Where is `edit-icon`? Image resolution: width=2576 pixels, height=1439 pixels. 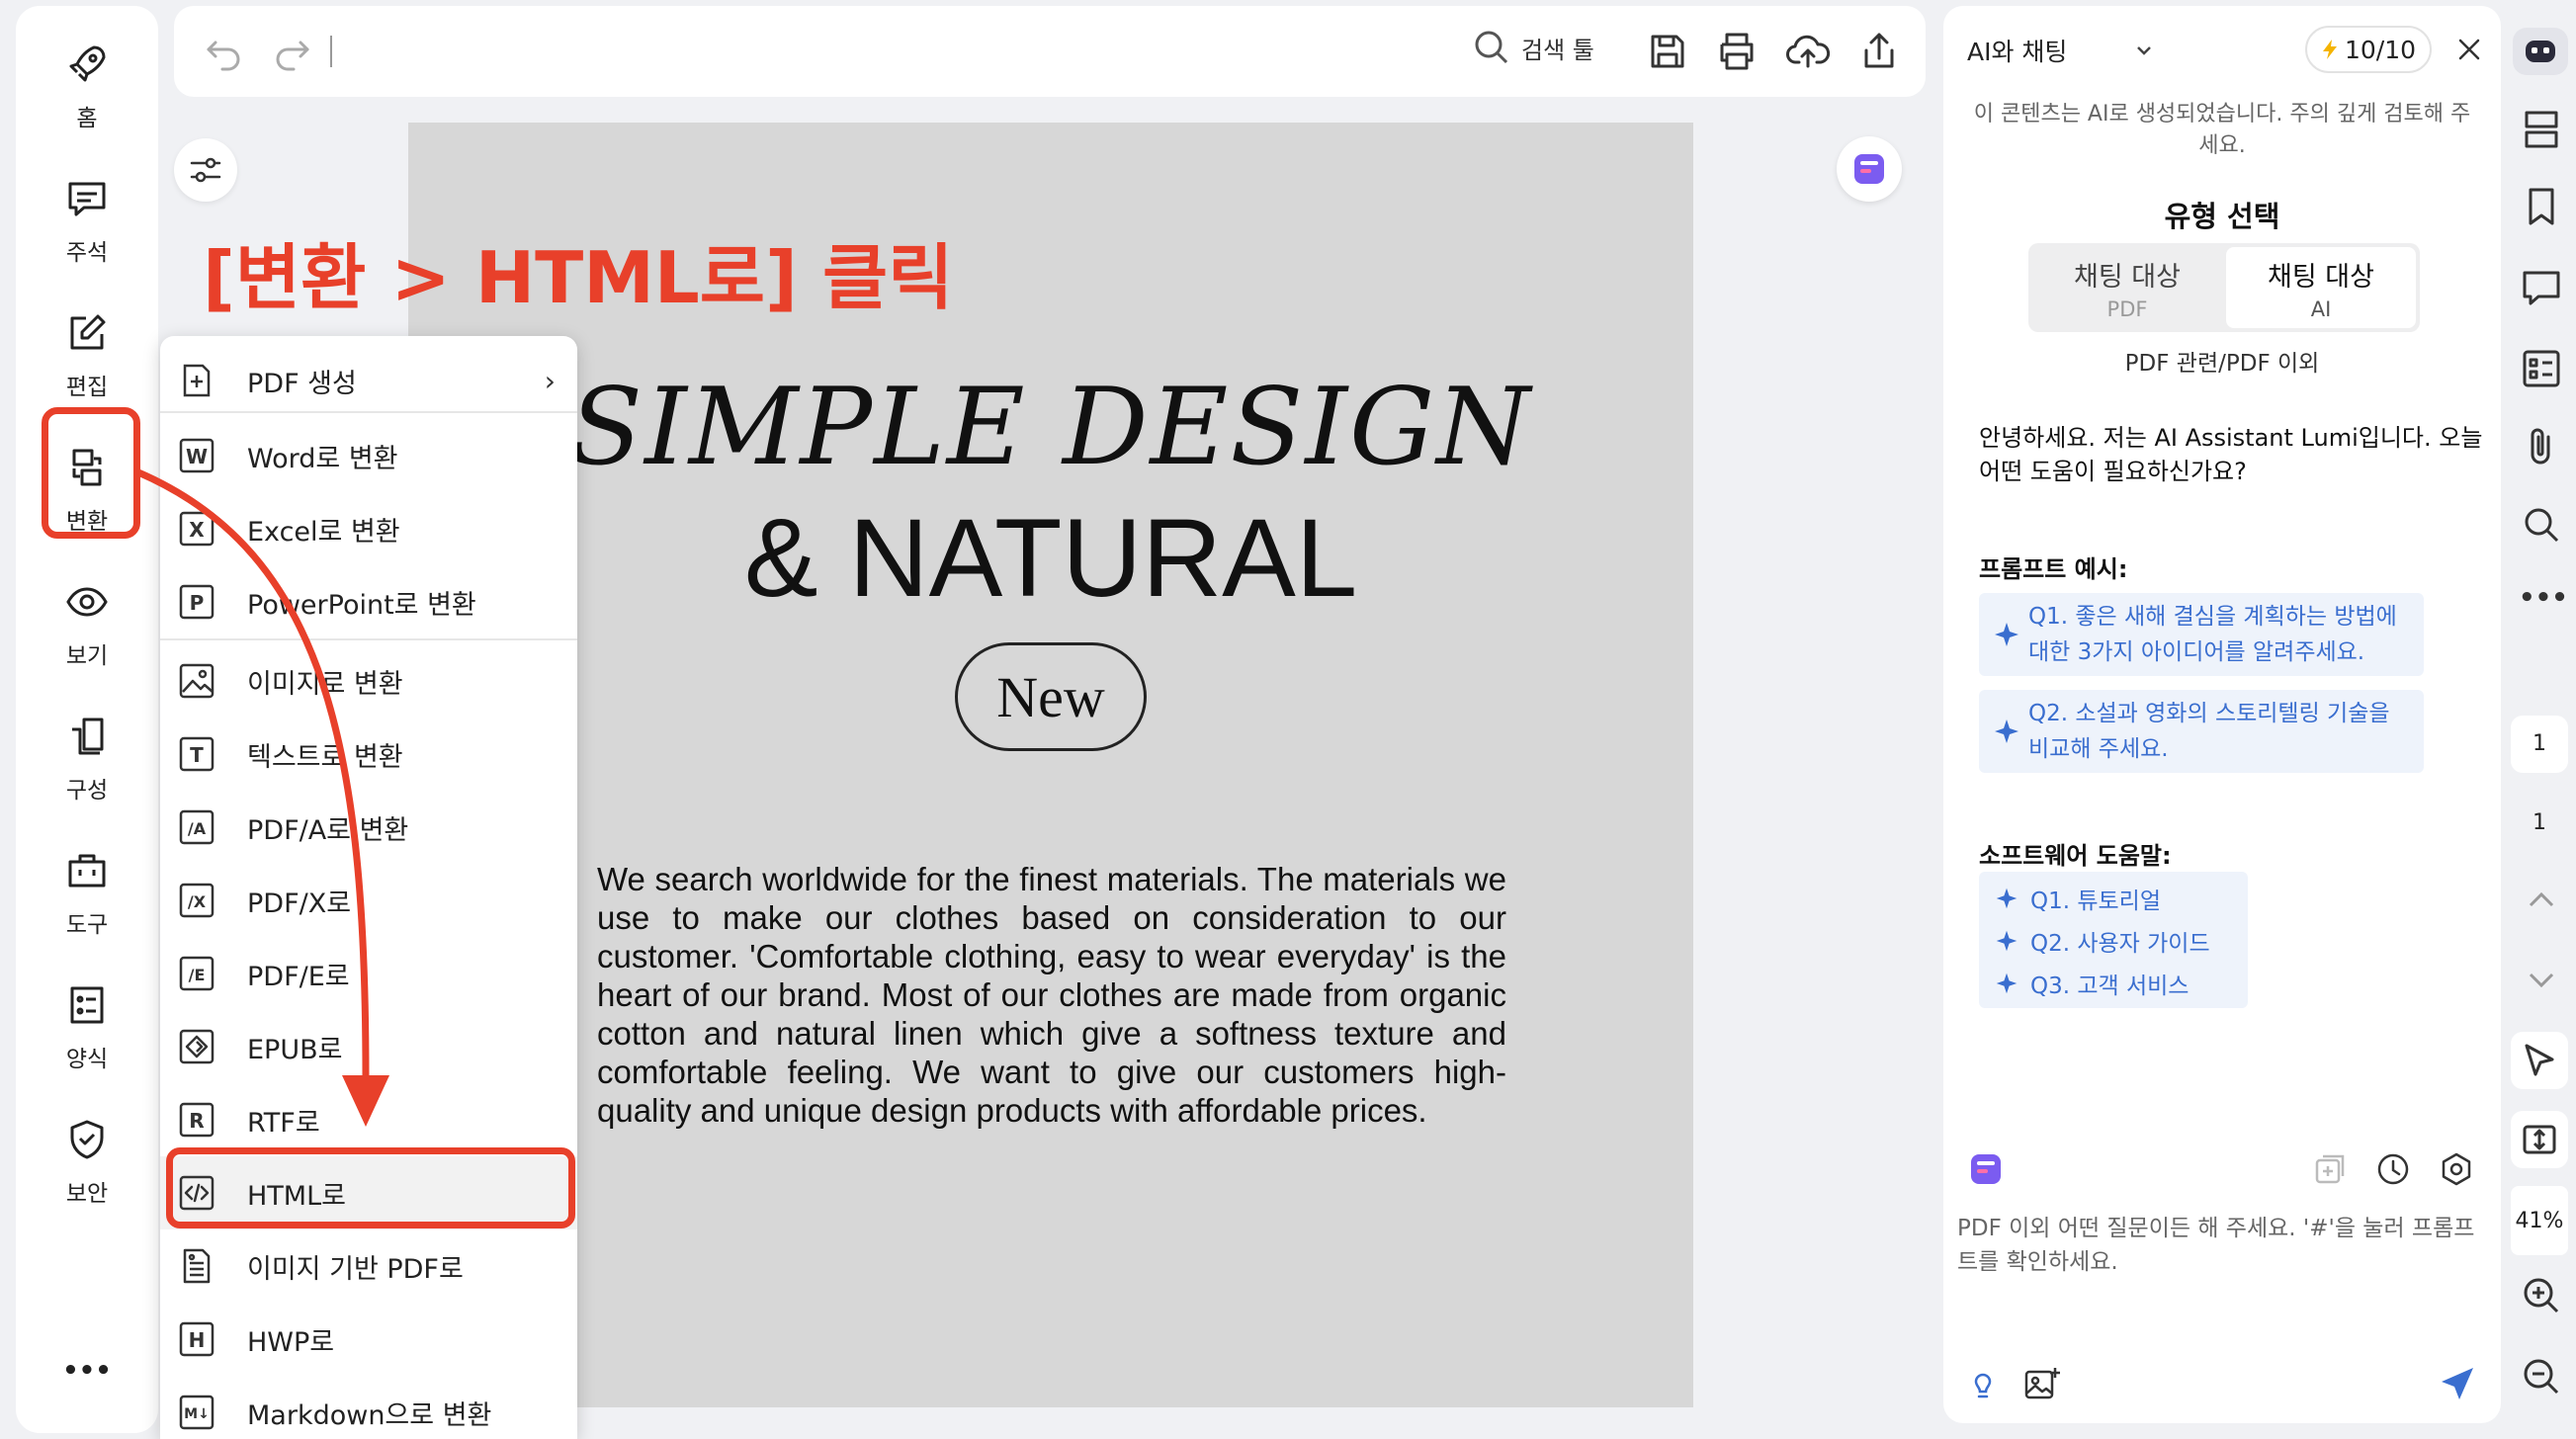 edit-icon is located at coordinates (88, 332).